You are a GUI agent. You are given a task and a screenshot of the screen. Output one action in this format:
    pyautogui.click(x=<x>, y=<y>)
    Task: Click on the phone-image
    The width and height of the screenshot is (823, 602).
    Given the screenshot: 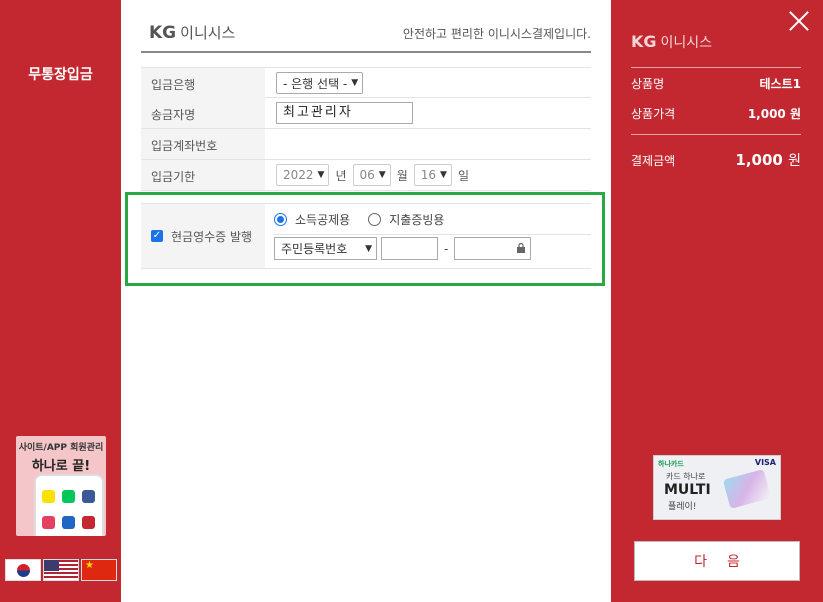 What is the action you would take?
    pyautogui.click(x=69, y=505)
    